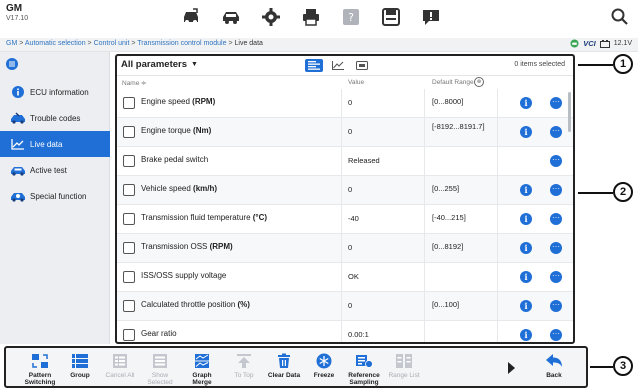  What do you see at coordinates (18, 144) in the screenshot?
I see `line-chart-icon` at bounding box center [18, 144].